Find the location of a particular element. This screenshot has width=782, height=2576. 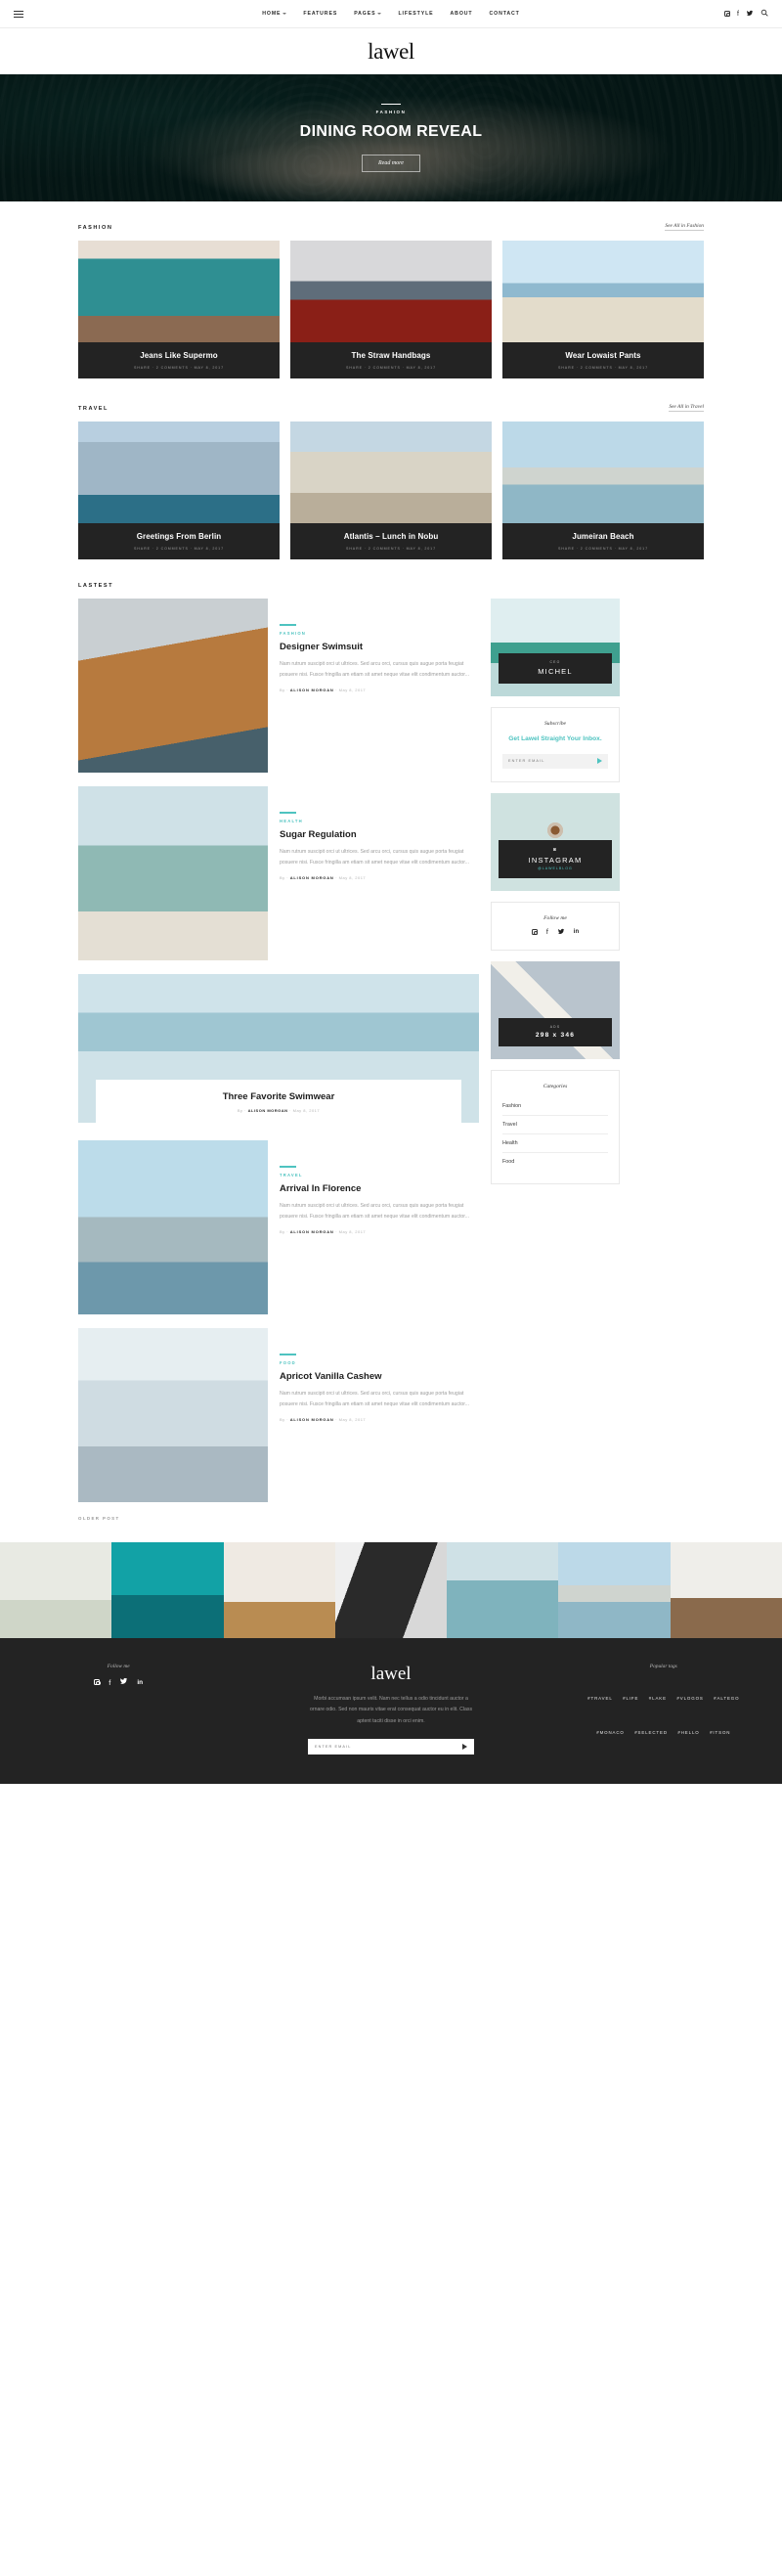

see-all-travel-link: See All in Travel is located at coordinates (687, 408).